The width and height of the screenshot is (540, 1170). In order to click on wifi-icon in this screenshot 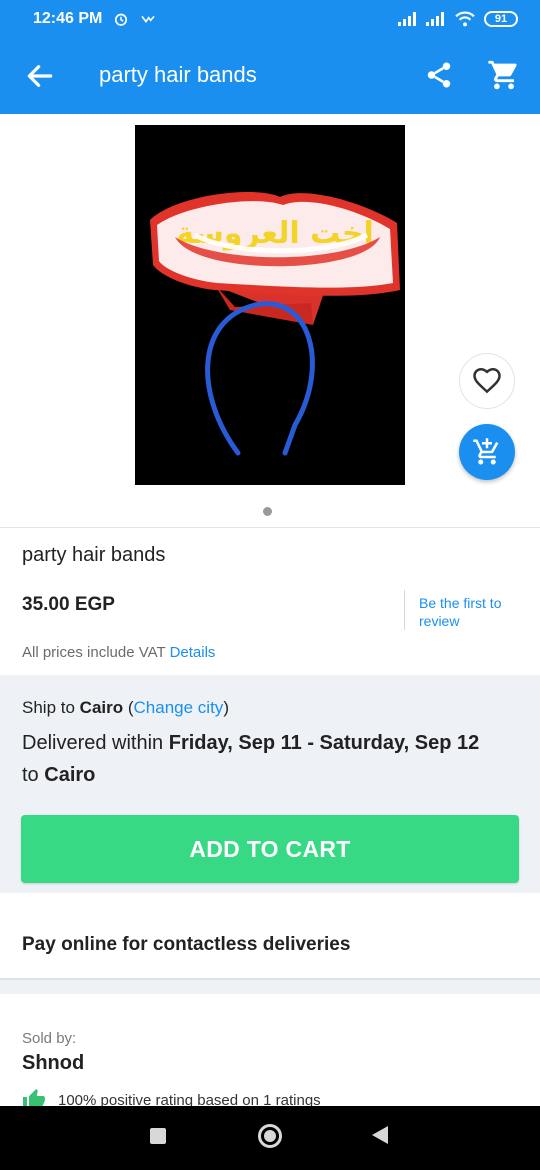, I will do `click(465, 19)`.